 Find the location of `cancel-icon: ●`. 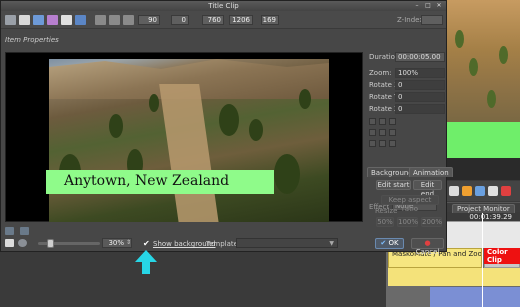

cancel-icon: ● is located at coordinates (427, 243).